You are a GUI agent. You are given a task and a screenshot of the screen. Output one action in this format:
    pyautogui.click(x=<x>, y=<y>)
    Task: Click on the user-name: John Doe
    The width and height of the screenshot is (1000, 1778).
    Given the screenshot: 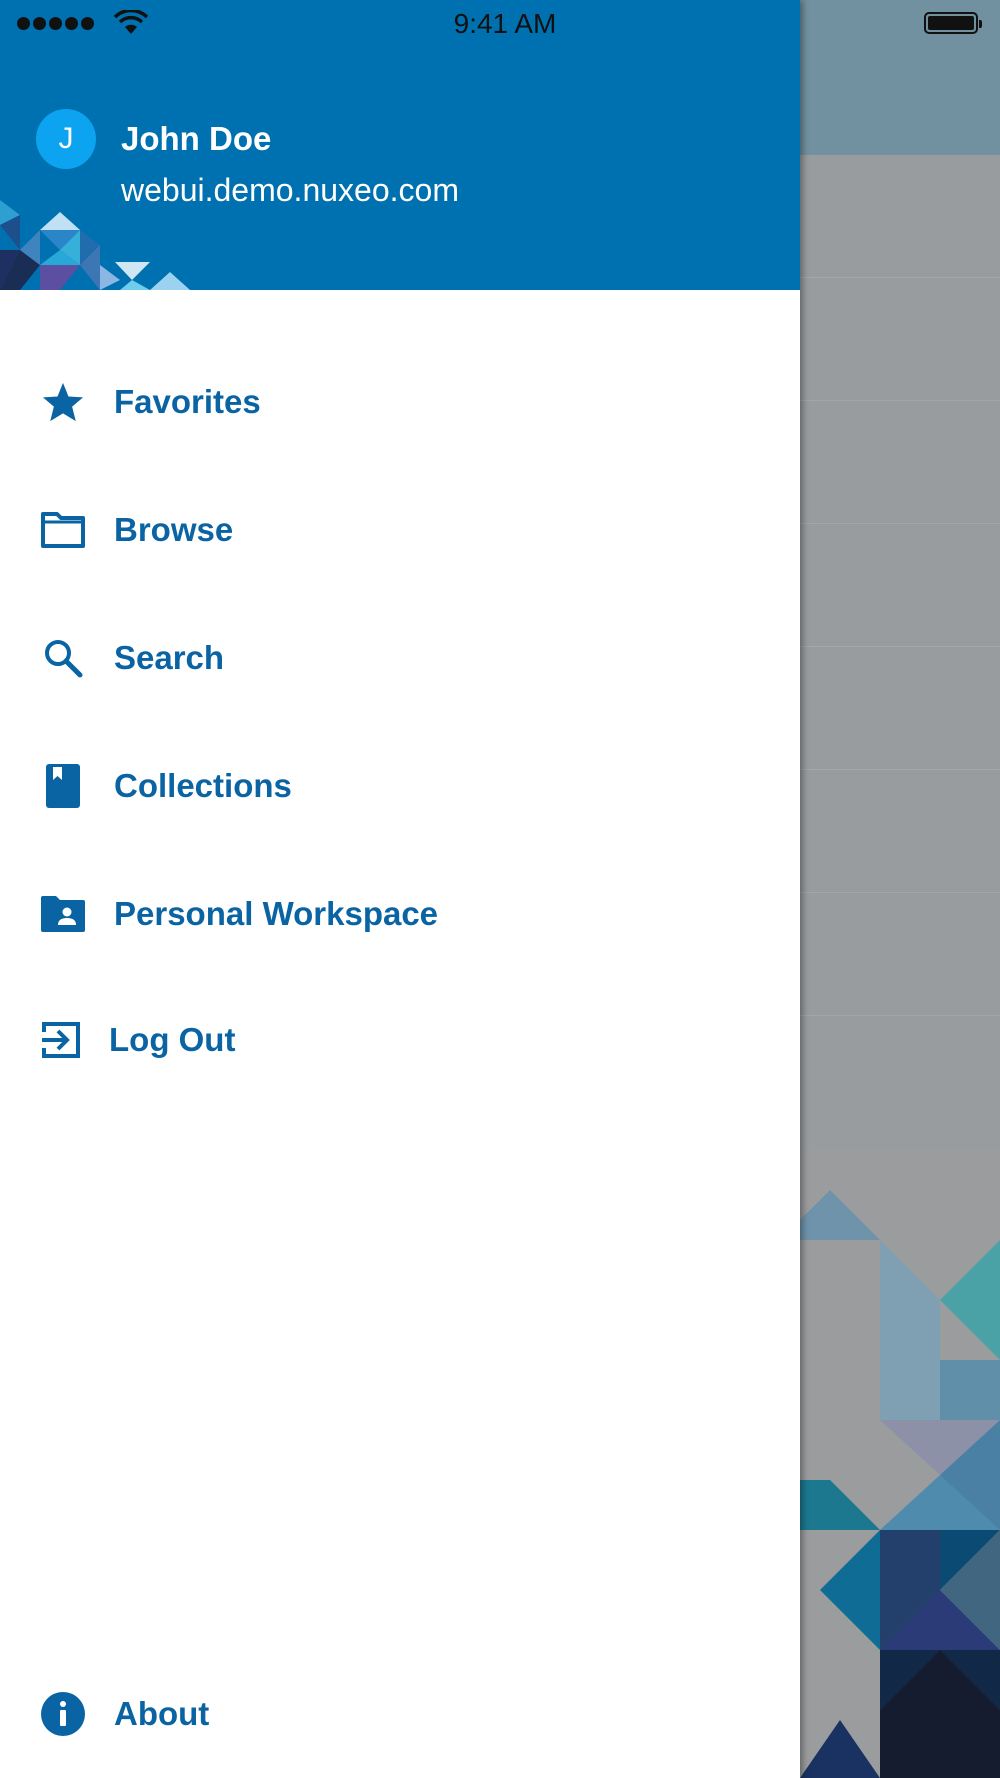 What is the action you would take?
    pyautogui.click(x=196, y=138)
    